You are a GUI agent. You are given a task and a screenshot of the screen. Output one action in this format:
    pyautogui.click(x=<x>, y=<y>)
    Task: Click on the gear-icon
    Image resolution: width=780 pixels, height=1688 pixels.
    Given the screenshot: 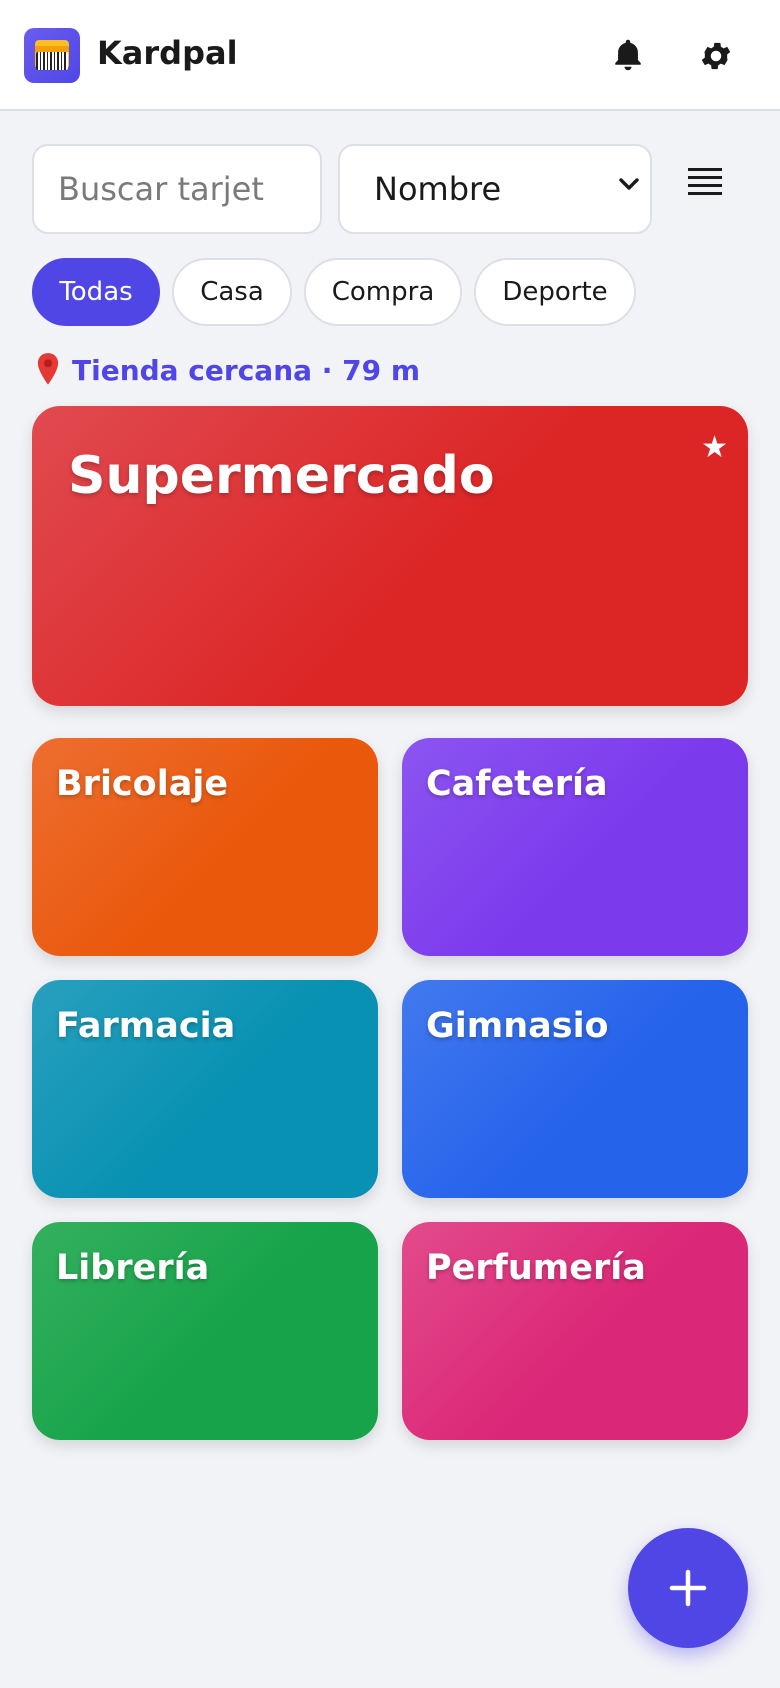 What is the action you would take?
    pyautogui.click(x=716, y=56)
    